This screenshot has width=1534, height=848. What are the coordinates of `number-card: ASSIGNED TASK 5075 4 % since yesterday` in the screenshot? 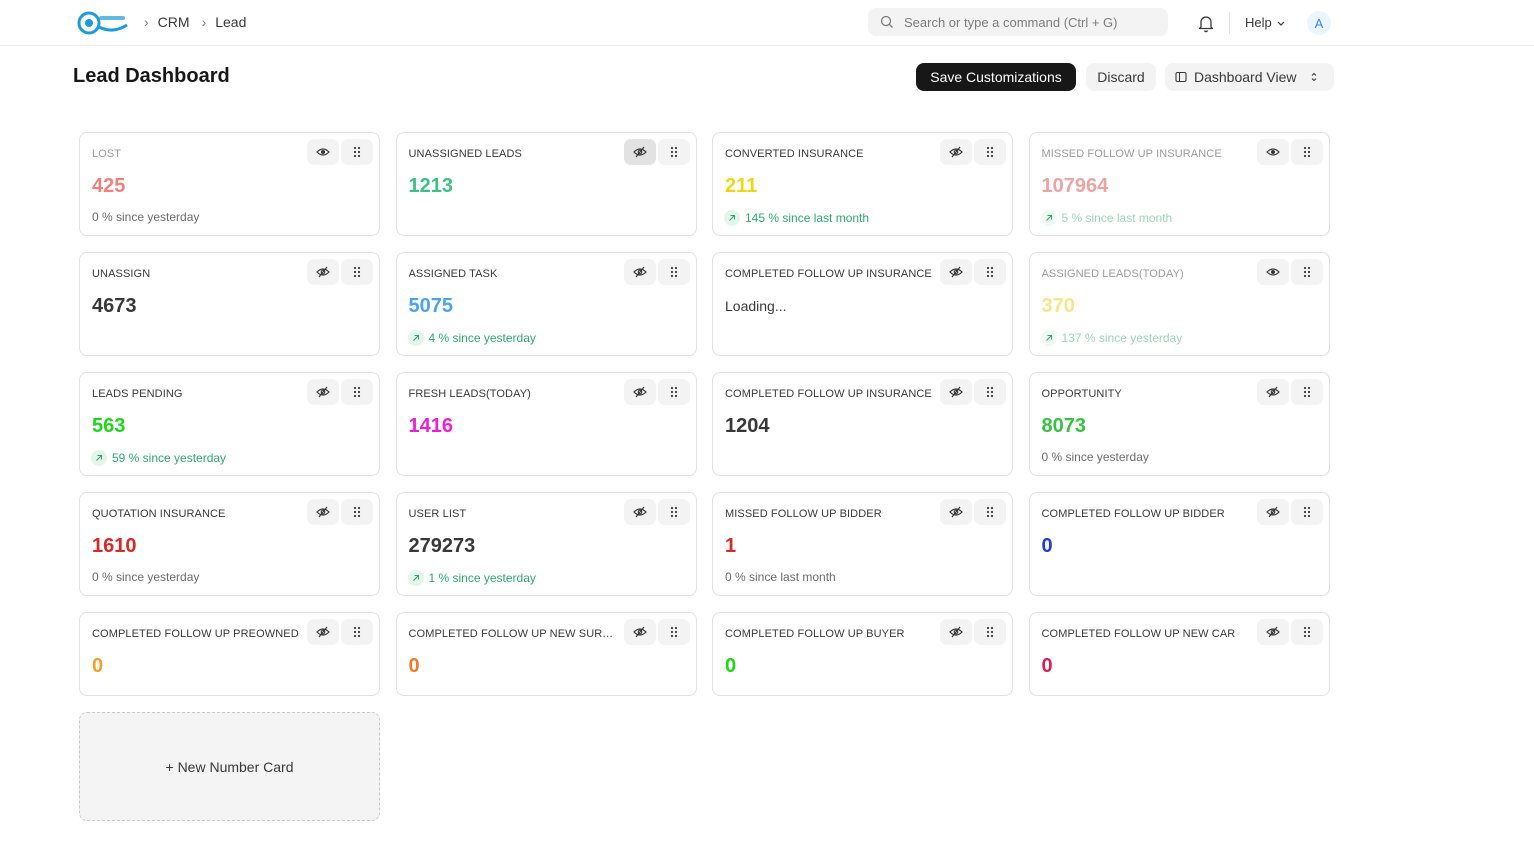 It's located at (546, 304).